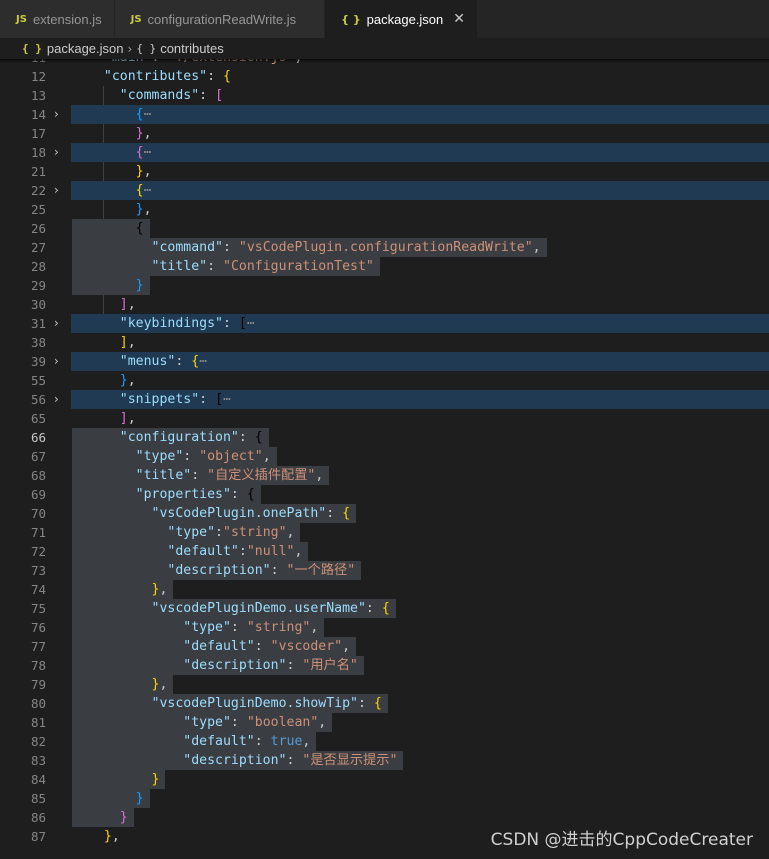 The height and width of the screenshot is (859, 769). I want to click on code-line: 72 "default":"null",, so click(384, 551).